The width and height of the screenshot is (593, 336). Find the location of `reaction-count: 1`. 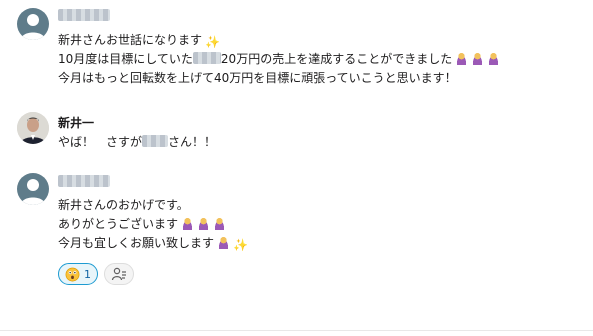

reaction-count: 1 is located at coordinates (87, 274).